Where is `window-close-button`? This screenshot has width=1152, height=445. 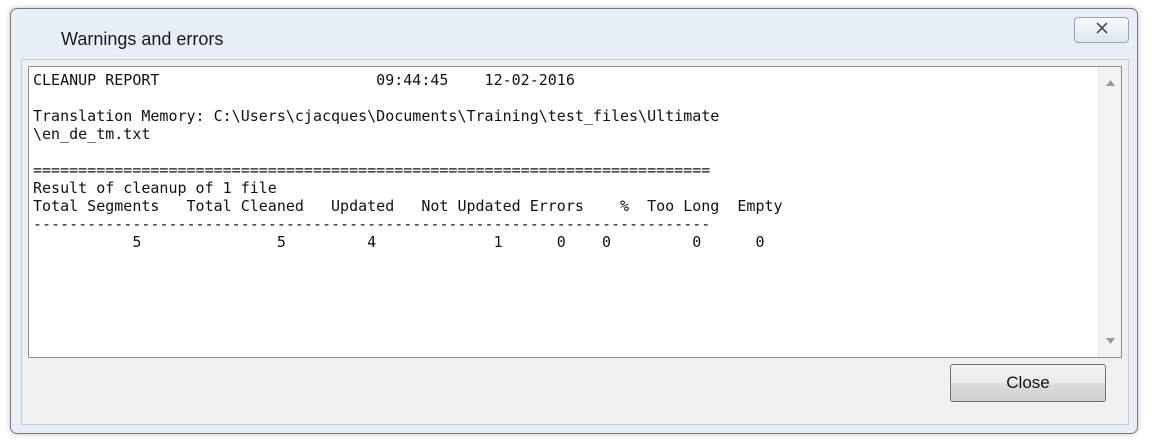 window-close-button is located at coordinates (1101, 30).